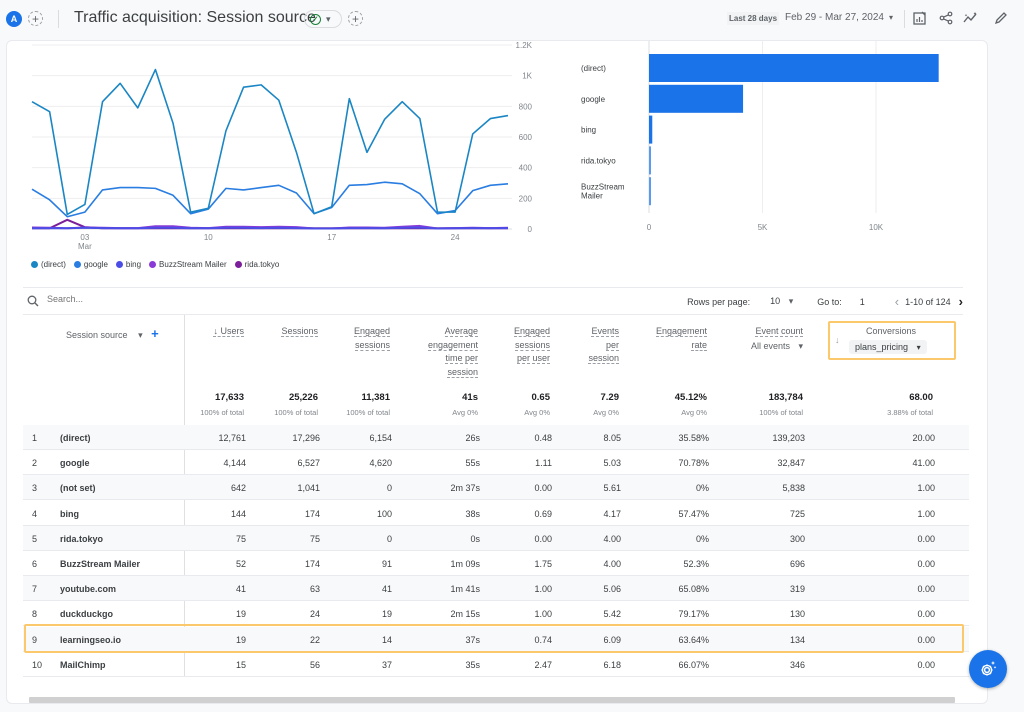 This screenshot has height=712, width=1024. What do you see at coordinates (81, 539) in the screenshot?
I see `row-source: rida.tokyo` at bounding box center [81, 539].